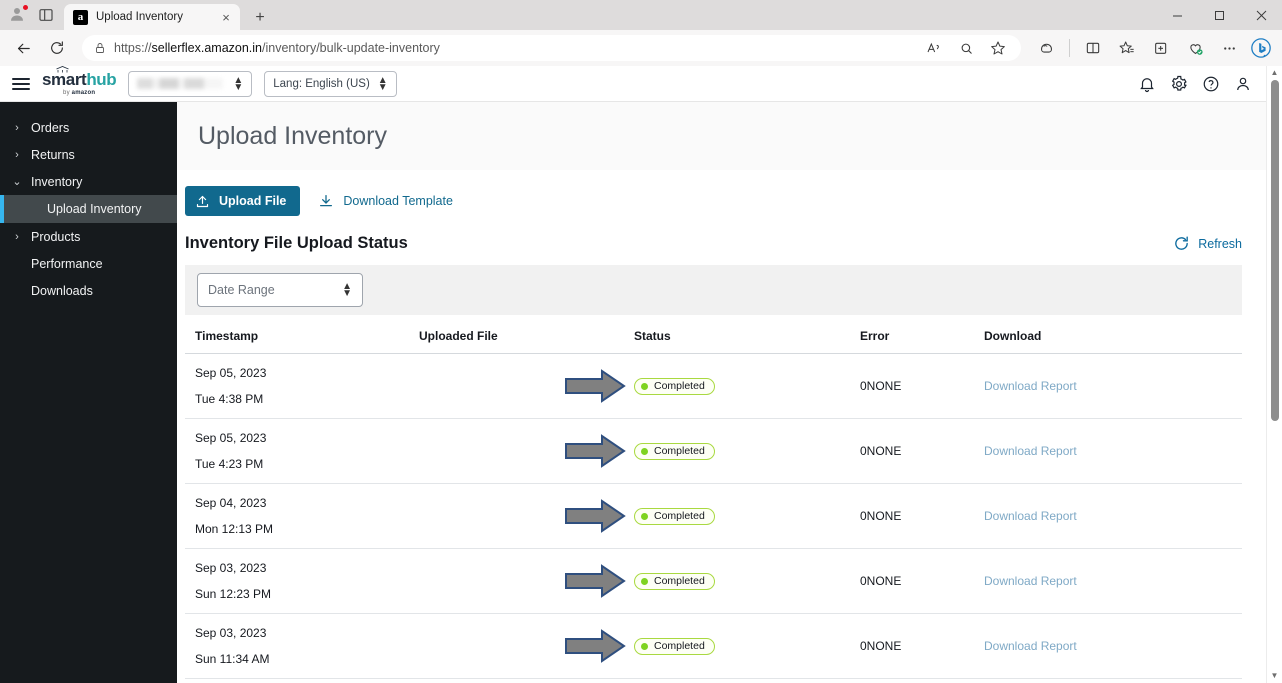 This screenshot has width=1282, height=683. I want to click on close-window-button, so click(1261, 15).